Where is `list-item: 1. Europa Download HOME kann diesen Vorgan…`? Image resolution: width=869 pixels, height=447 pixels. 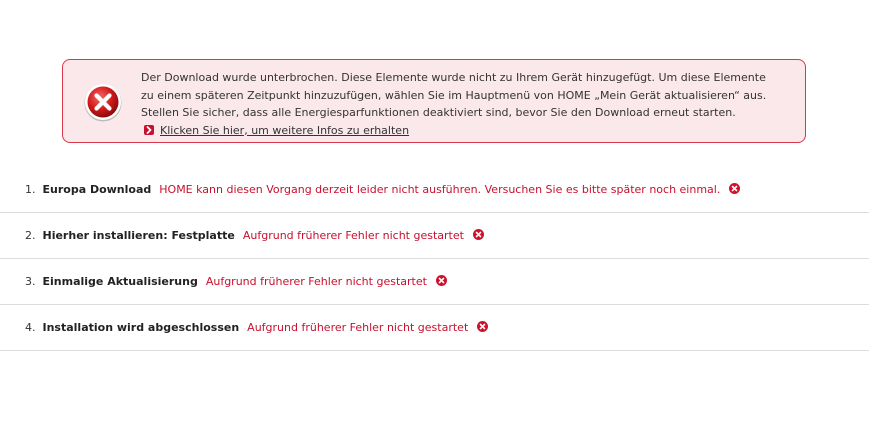
list-item: 1. Europa Download HOME kann diesen Vorgan… is located at coordinates (434, 190).